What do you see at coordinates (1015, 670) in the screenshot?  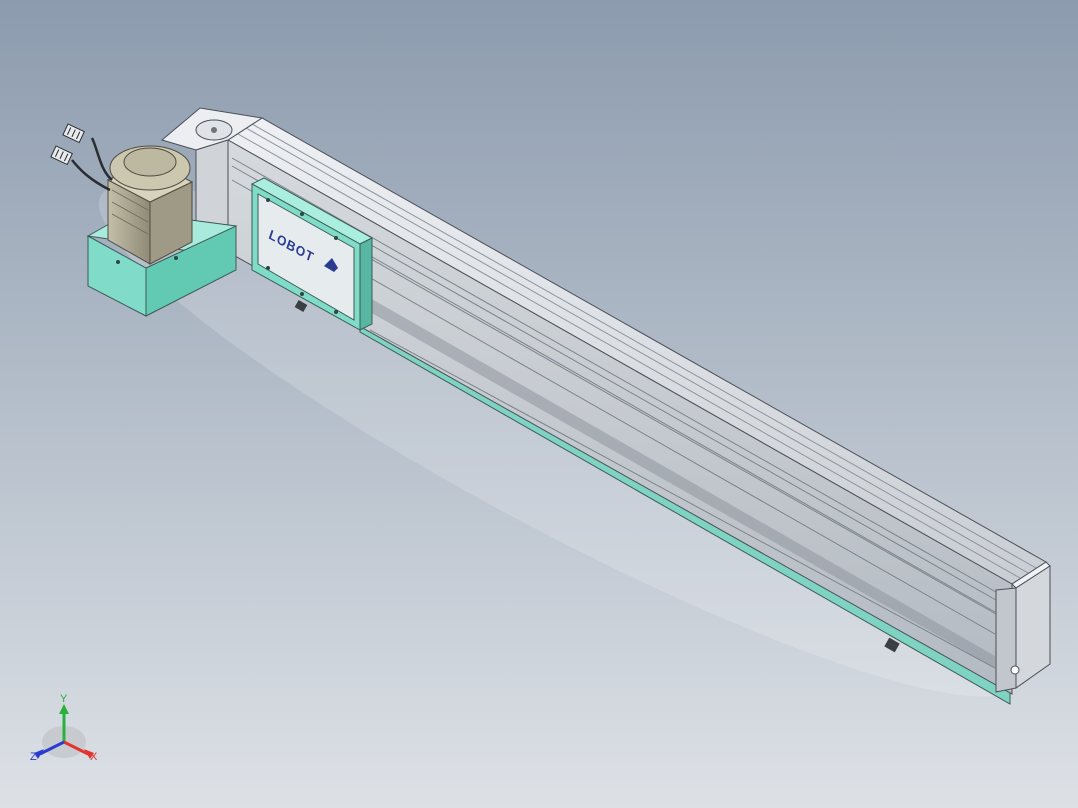 I see `end-cap-hole` at bounding box center [1015, 670].